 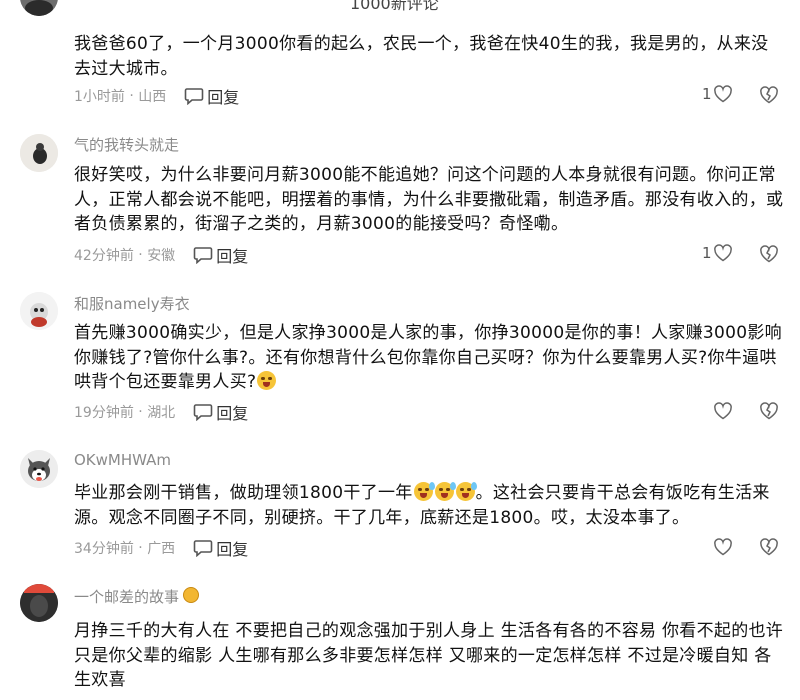 I want to click on comment-time: 19分钟前, so click(x=104, y=413).